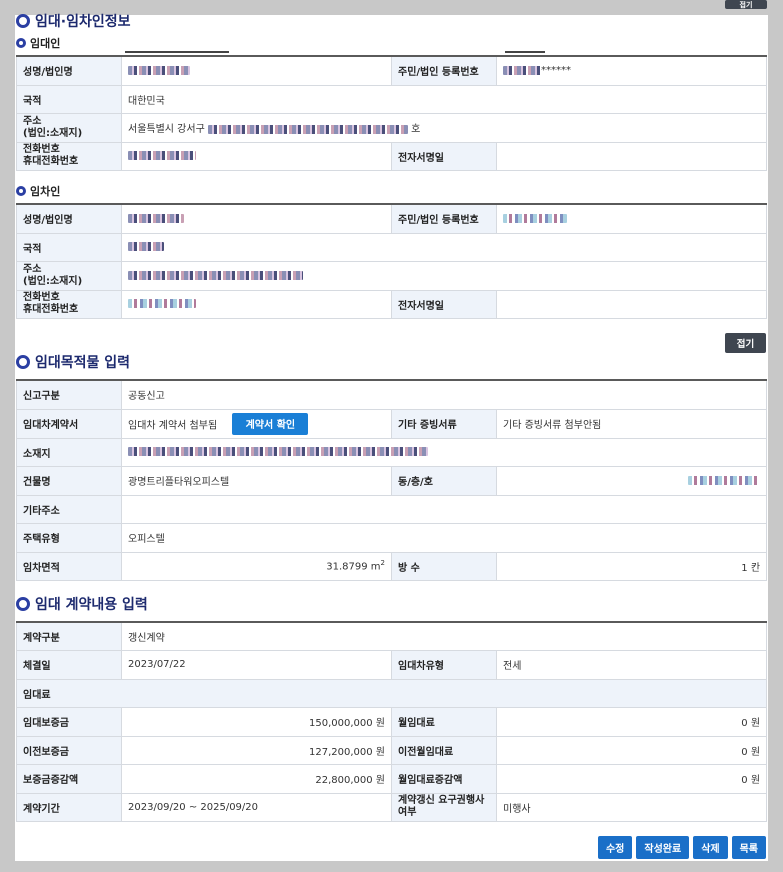  What do you see at coordinates (69, 807) in the screenshot?
I see `period-label: 계약기간` at bounding box center [69, 807].